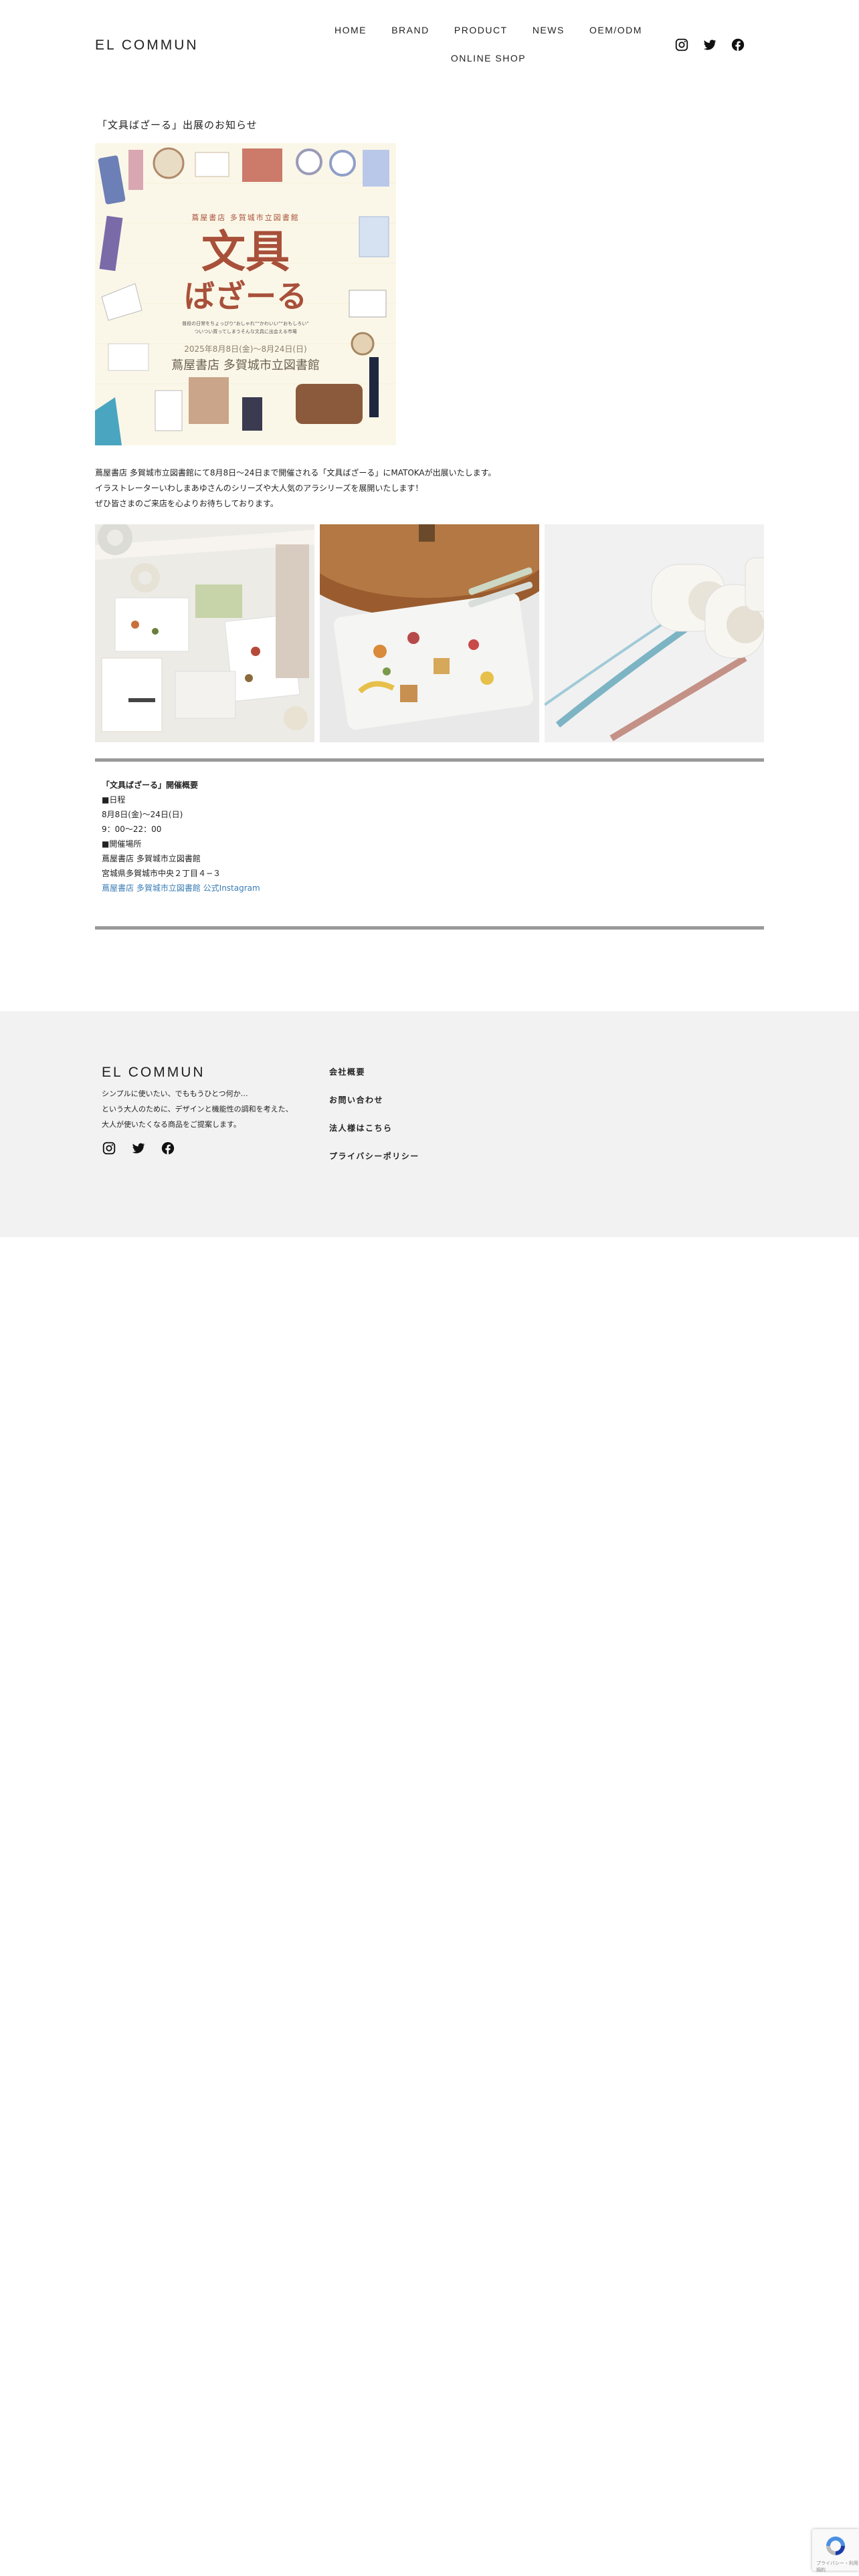 Image resolution: width=859 pixels, height=2576 pixels. I want to click on footer-link-company: 会社概要, so click(374, 1071).